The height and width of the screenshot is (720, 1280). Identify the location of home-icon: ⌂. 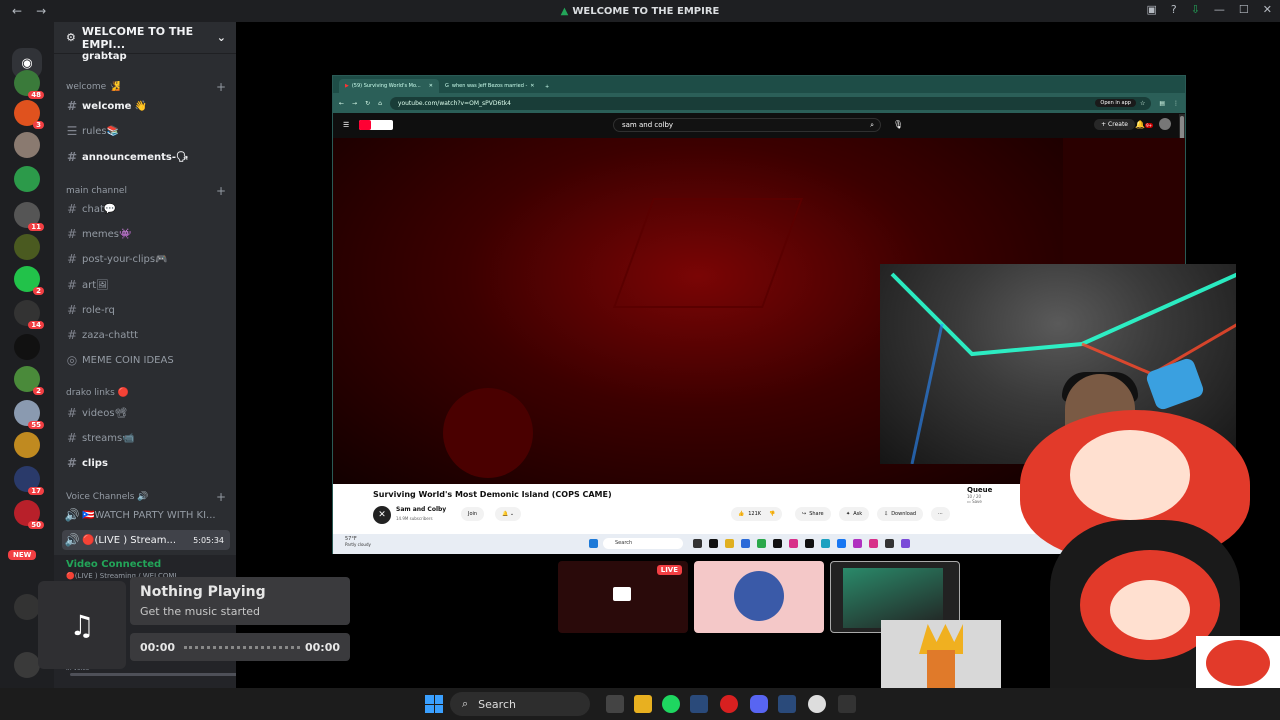
(380, 103).